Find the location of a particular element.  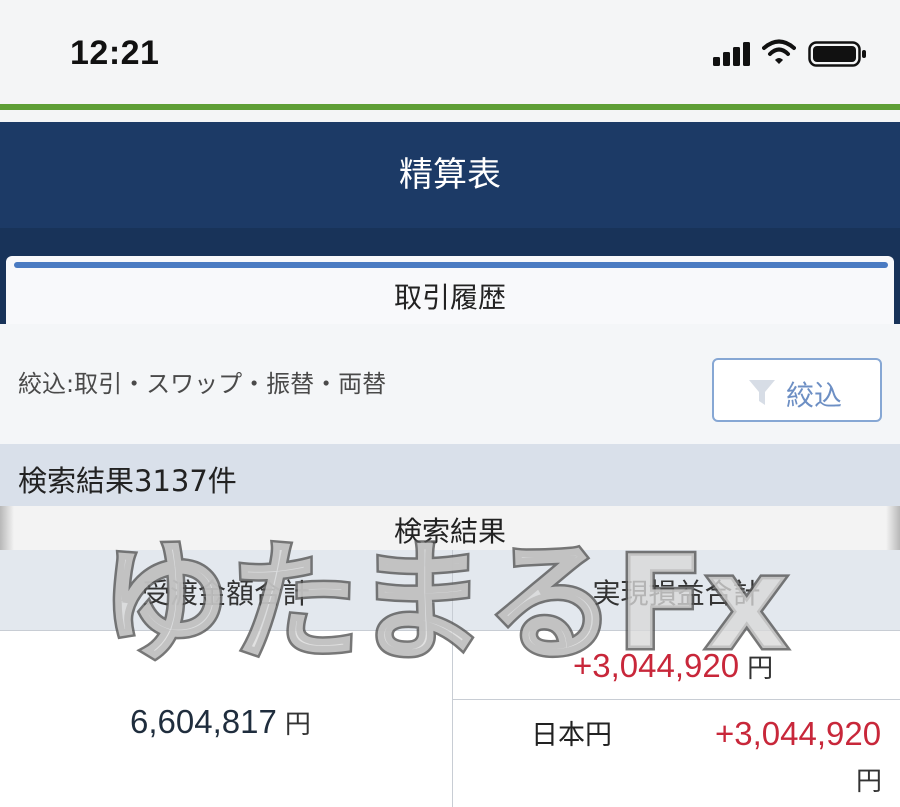

pl-total: +3,044,920 円 is located at coordinates (673, 666).